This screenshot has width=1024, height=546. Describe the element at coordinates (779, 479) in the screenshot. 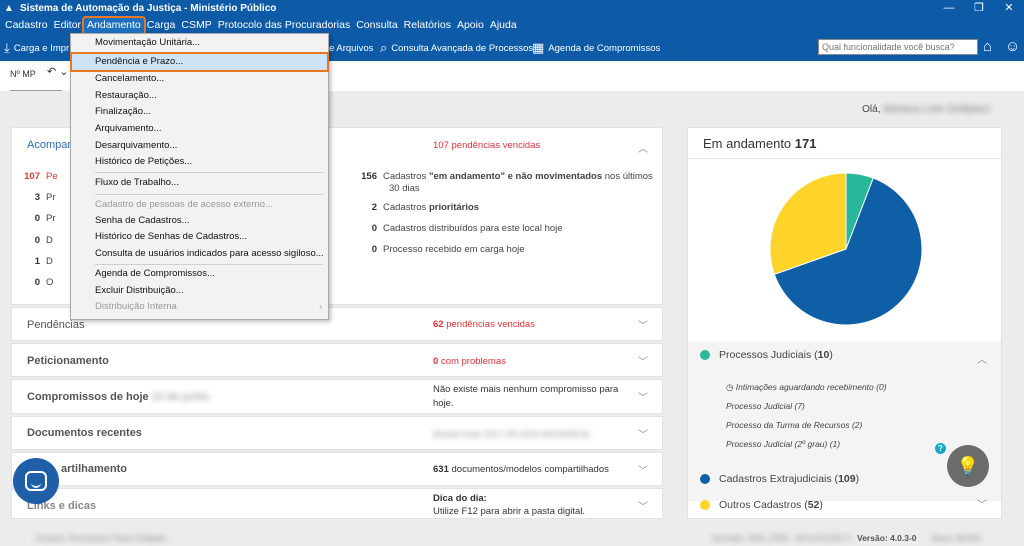

I see `legend-cadastros-extrajudiciais: Cadastros Extrajudiciais (109)` at that location.